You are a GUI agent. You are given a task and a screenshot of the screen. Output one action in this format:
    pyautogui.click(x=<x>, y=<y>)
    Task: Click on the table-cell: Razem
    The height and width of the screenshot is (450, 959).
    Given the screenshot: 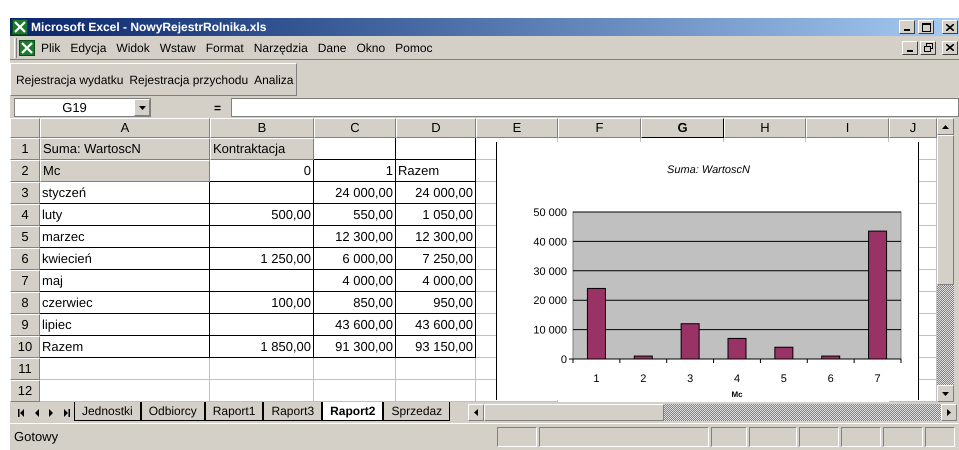 What is the action you would take?
    pyautogui.click(x=436, y=171)
    